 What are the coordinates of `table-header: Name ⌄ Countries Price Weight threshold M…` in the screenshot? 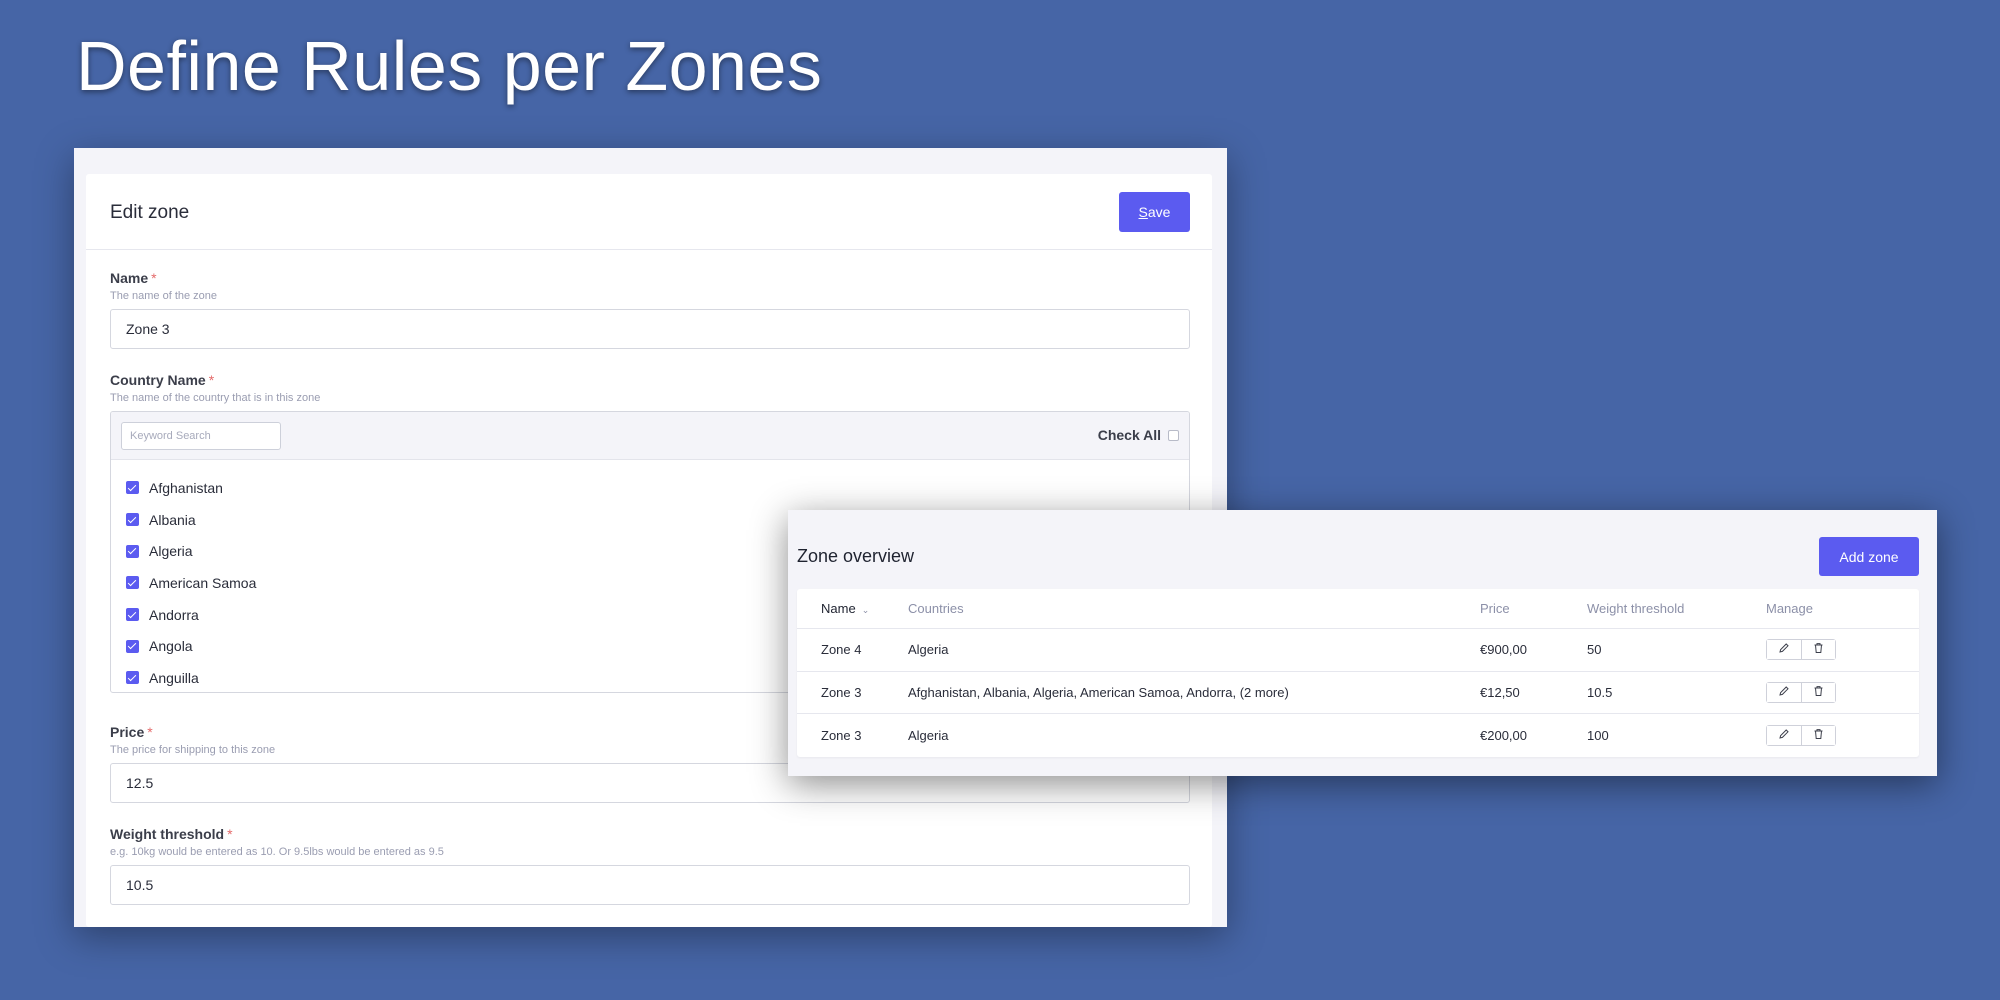 It's located at (1358, 609).